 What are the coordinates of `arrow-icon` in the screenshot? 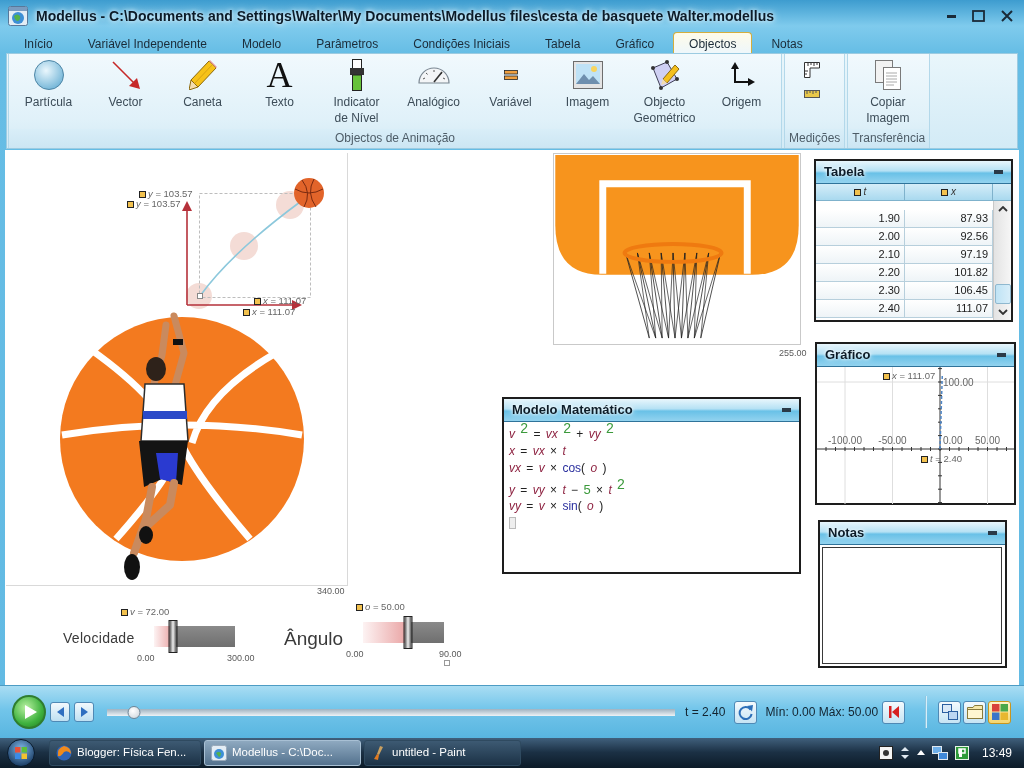 It's located at (125, 75).